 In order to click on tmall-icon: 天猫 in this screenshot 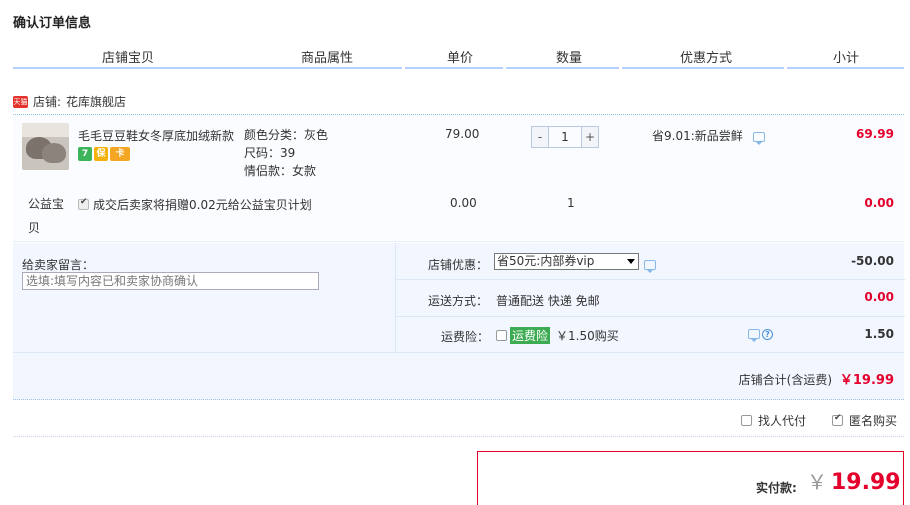, I will do `click(20, 101)`.